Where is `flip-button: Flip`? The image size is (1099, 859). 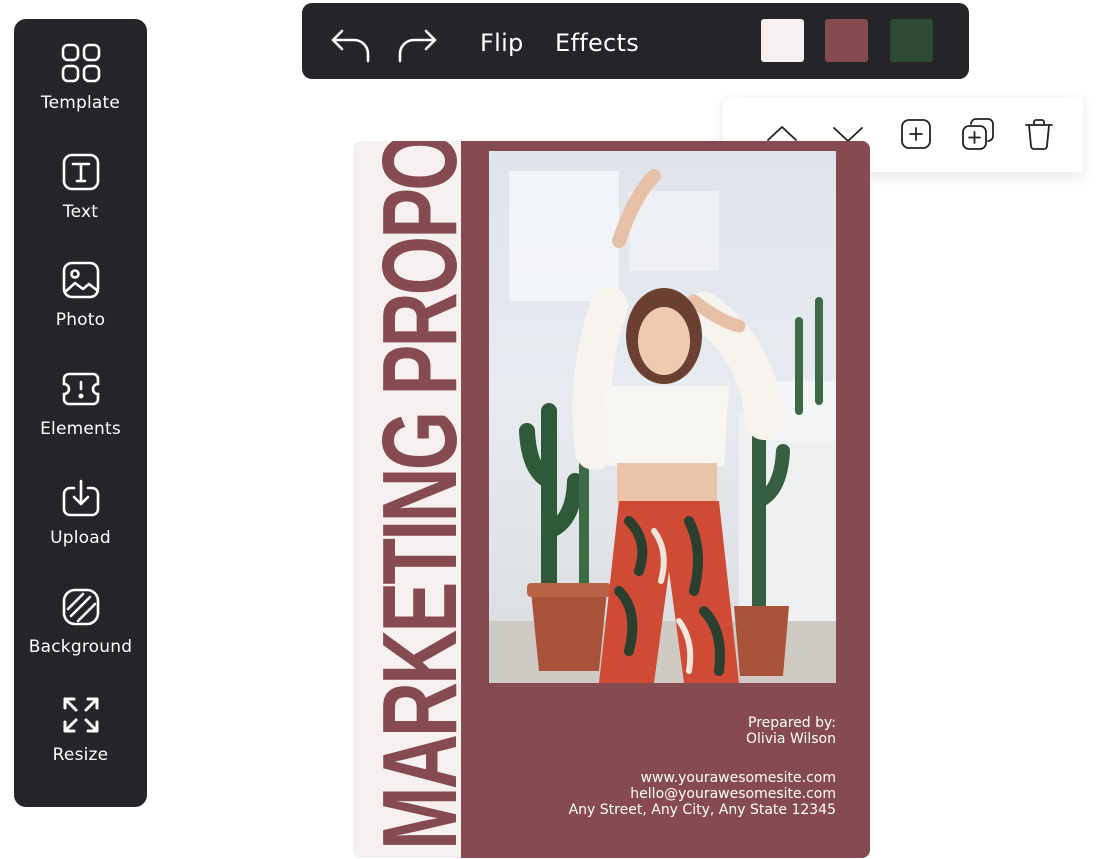 flip-button: Flip is located at coordinates (502, 43).